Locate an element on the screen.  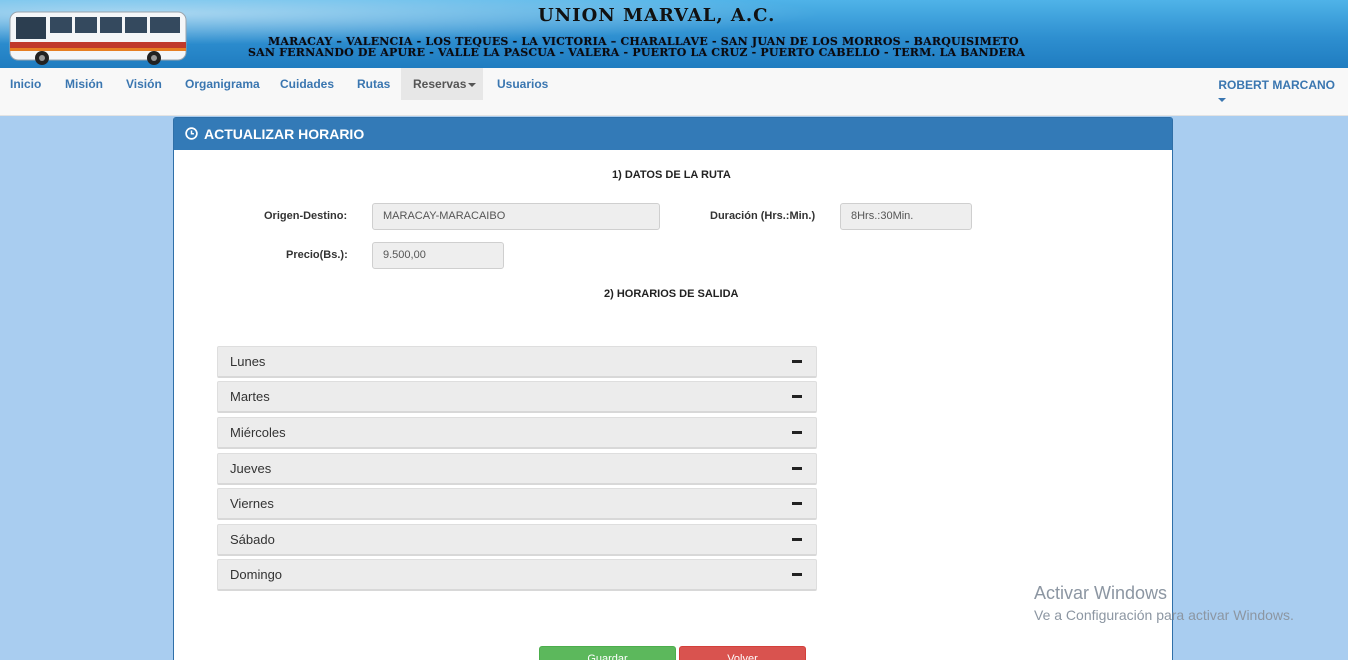
windows-activation-subtitle: Ve a Configuración para activar Windows. is located at coordinates (1164, 615).